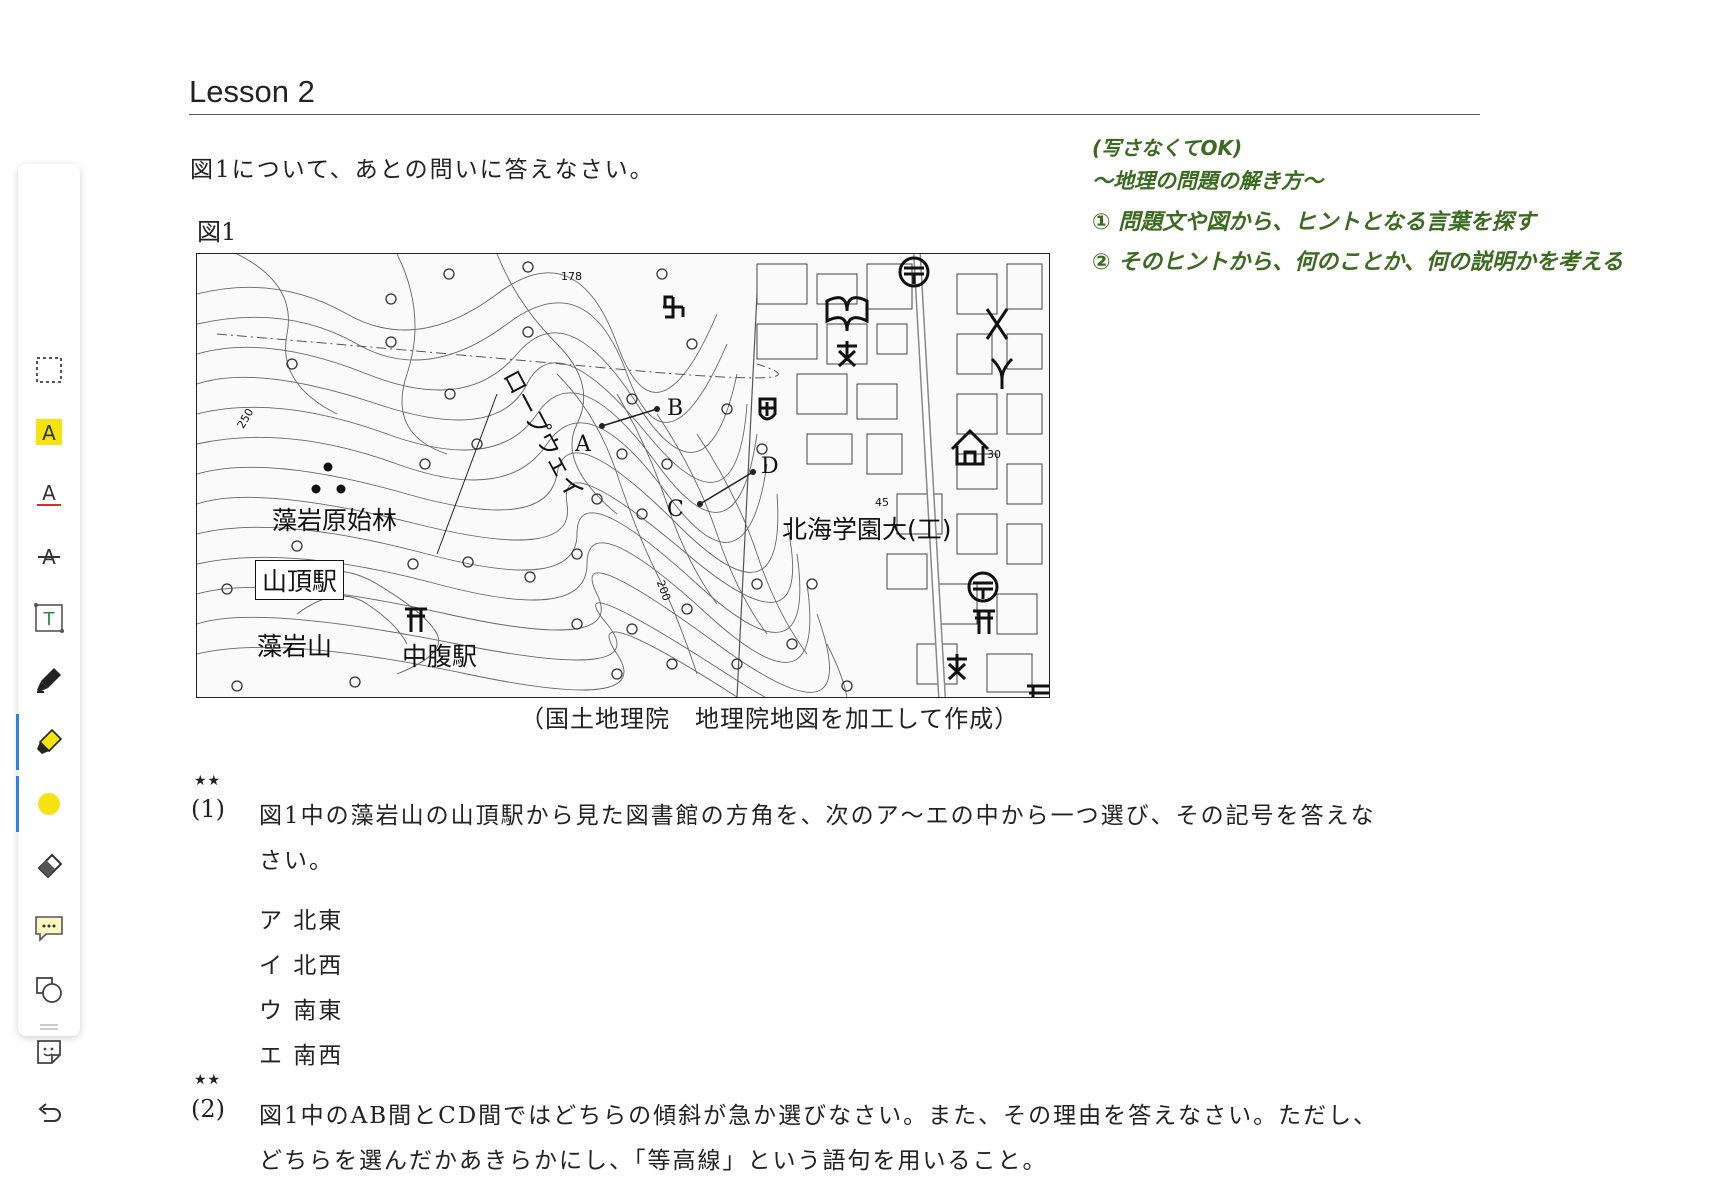 Image resolution: width=1718 pixels, height=1200 pixels. Describe the element at coordinates (767, 409) in the screenshot. I see `hospital-icon` at that location.